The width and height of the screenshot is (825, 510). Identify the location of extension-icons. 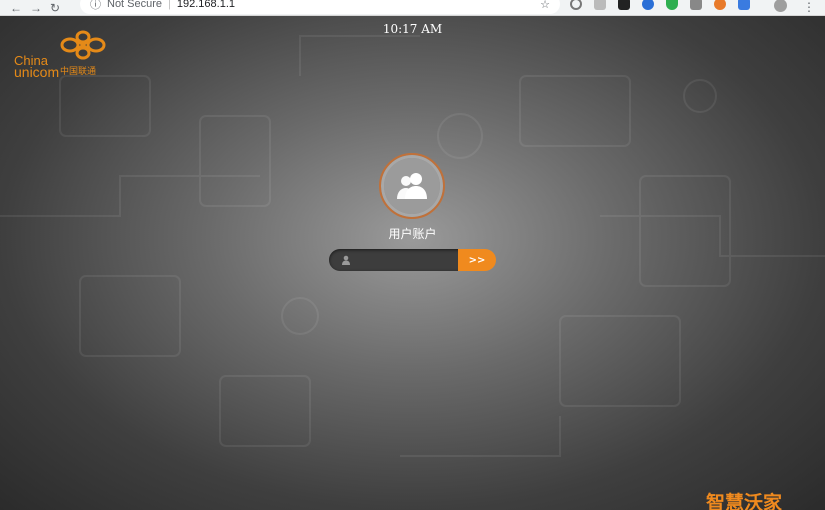
(660, 5).